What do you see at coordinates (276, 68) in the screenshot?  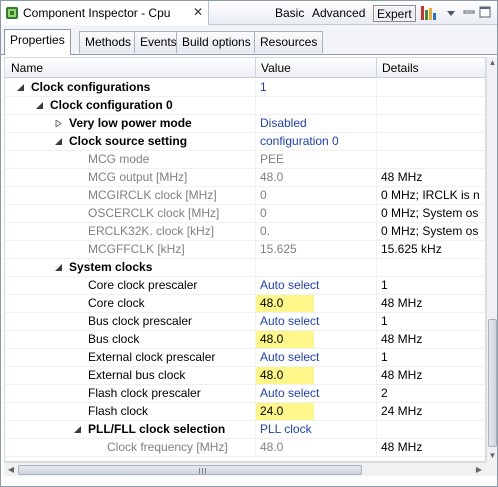 I see `column-header-value: Value` at bounding box center [276, 68].